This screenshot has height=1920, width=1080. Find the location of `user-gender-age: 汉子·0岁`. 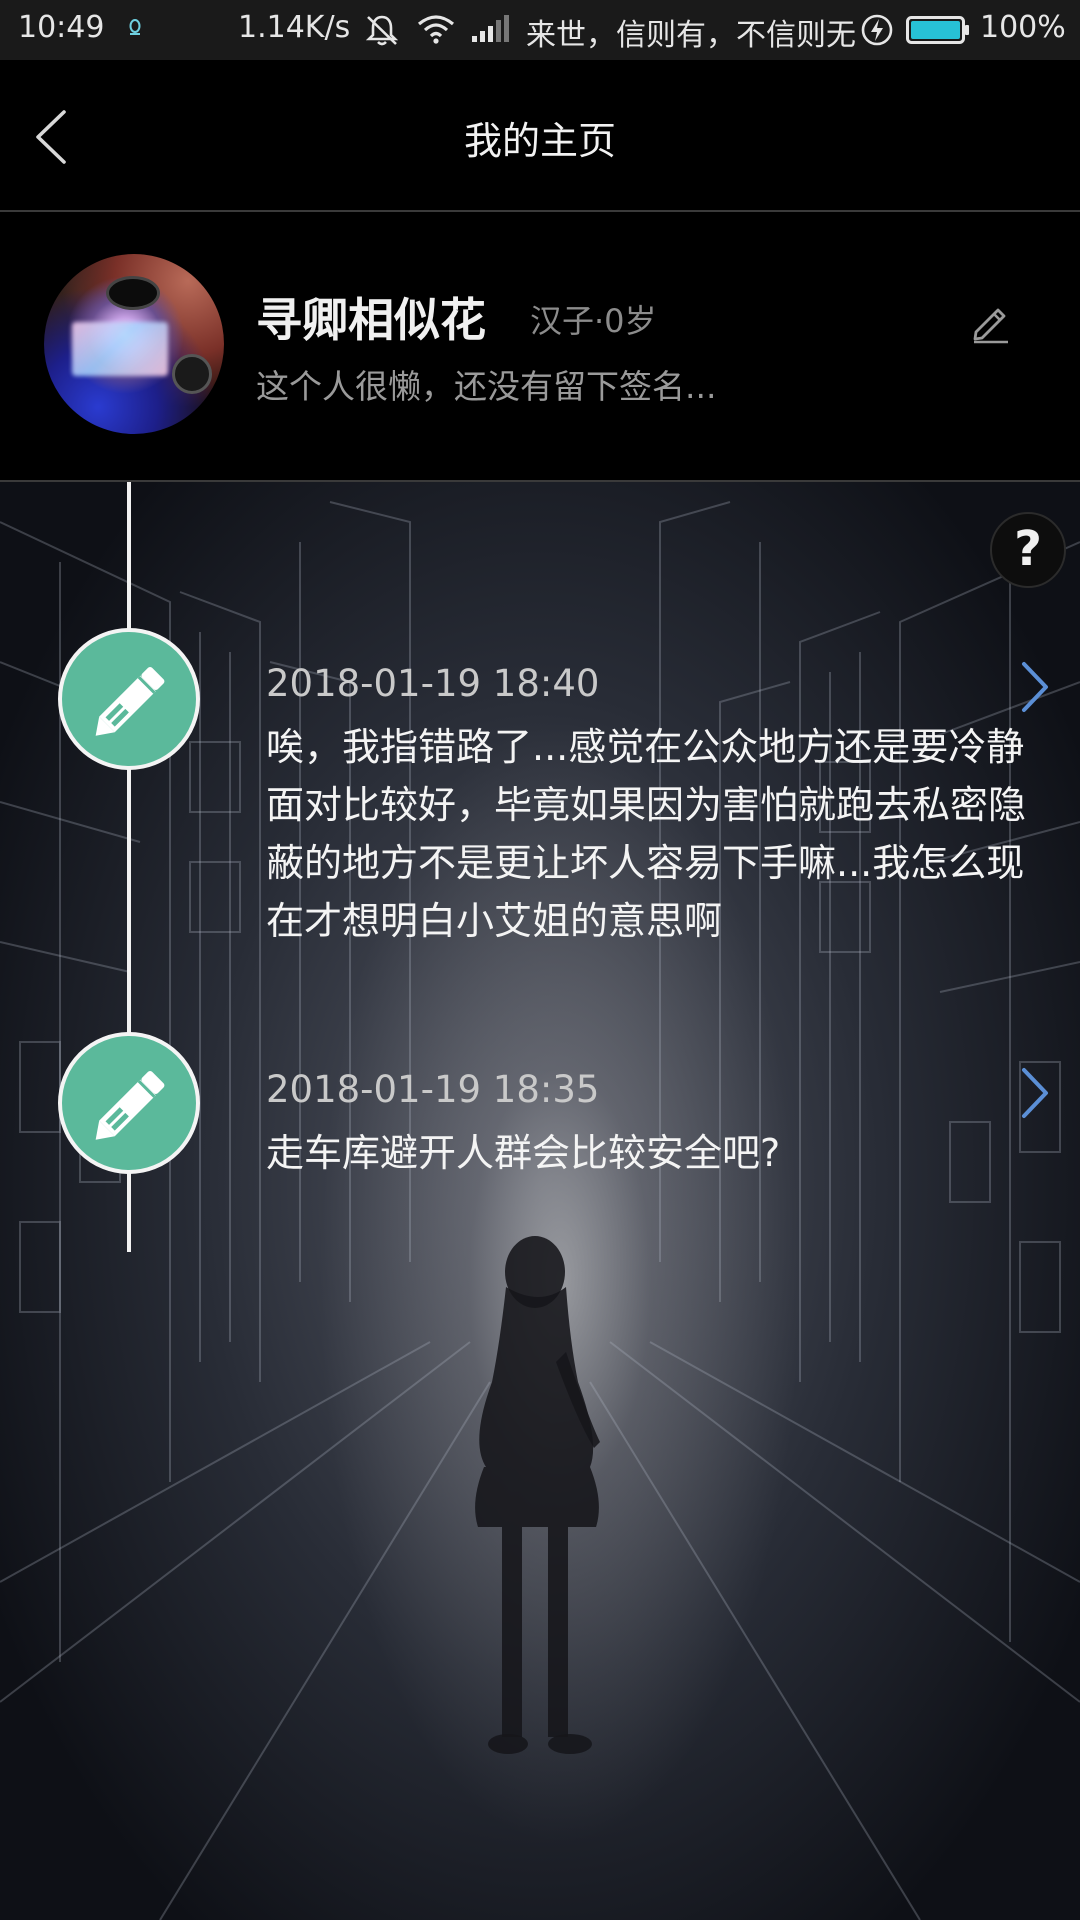

user-gender-age: 汉子·0岁 is located at coordinates (593, 321).